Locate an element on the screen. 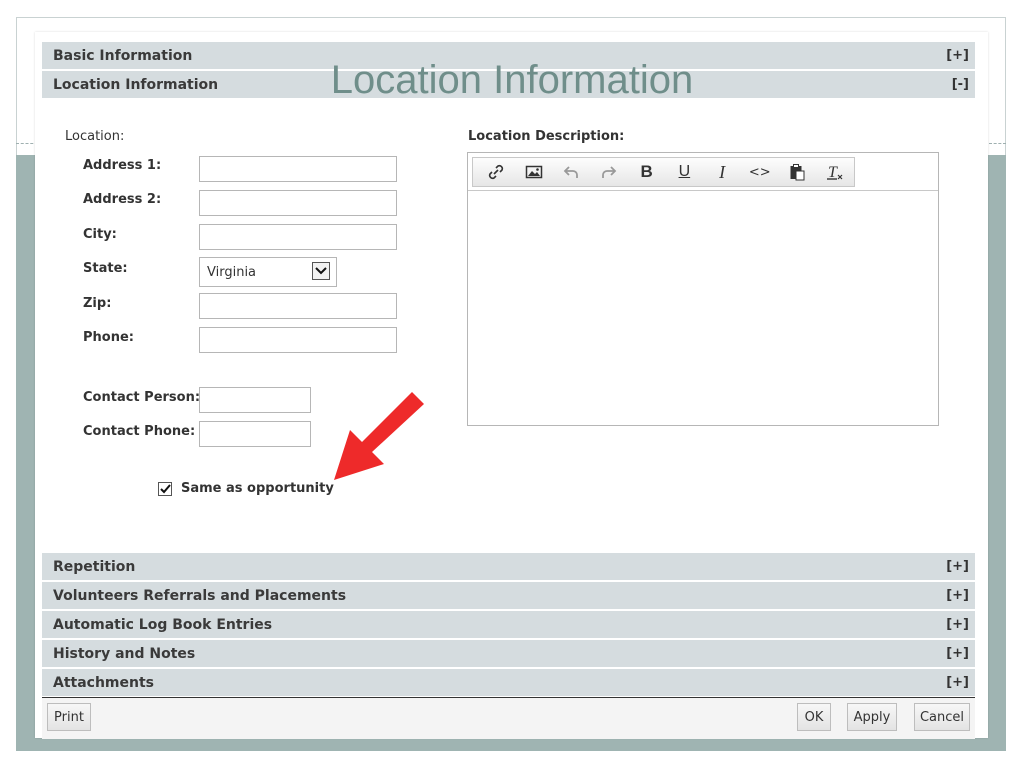 This screenshot has height=768, width=1024. section-label: Attachments is located at coordinates (104, 682).